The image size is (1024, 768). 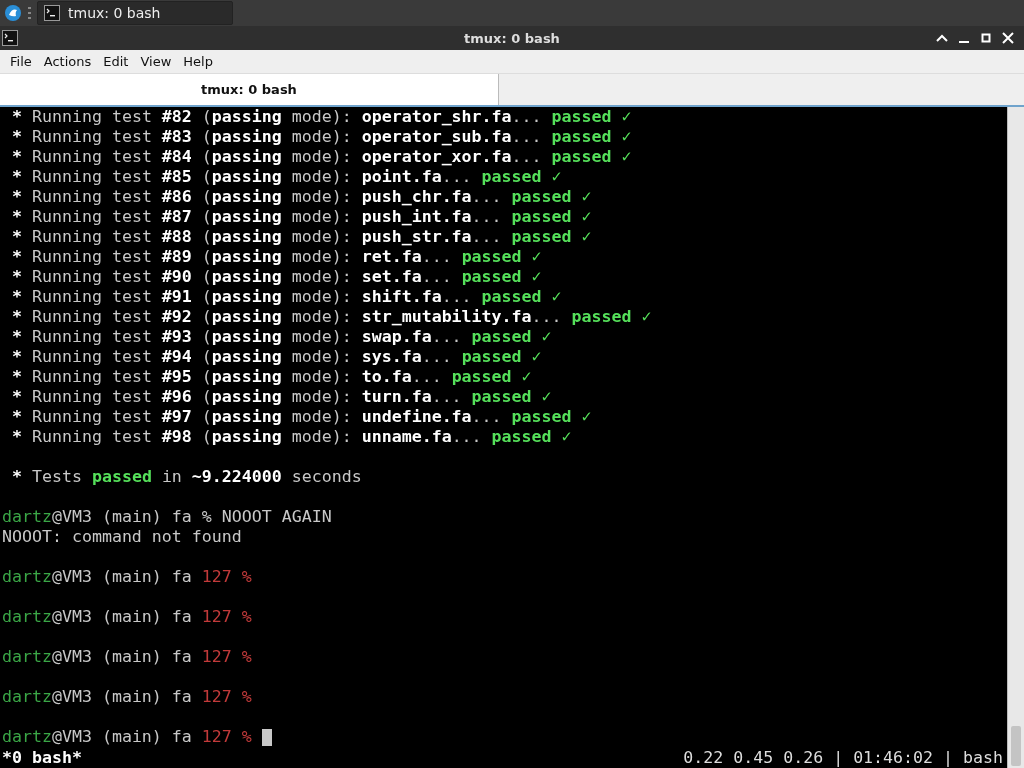 I want to click on terminal-line: NOOOT: command not found, so click(x=122, y=537).